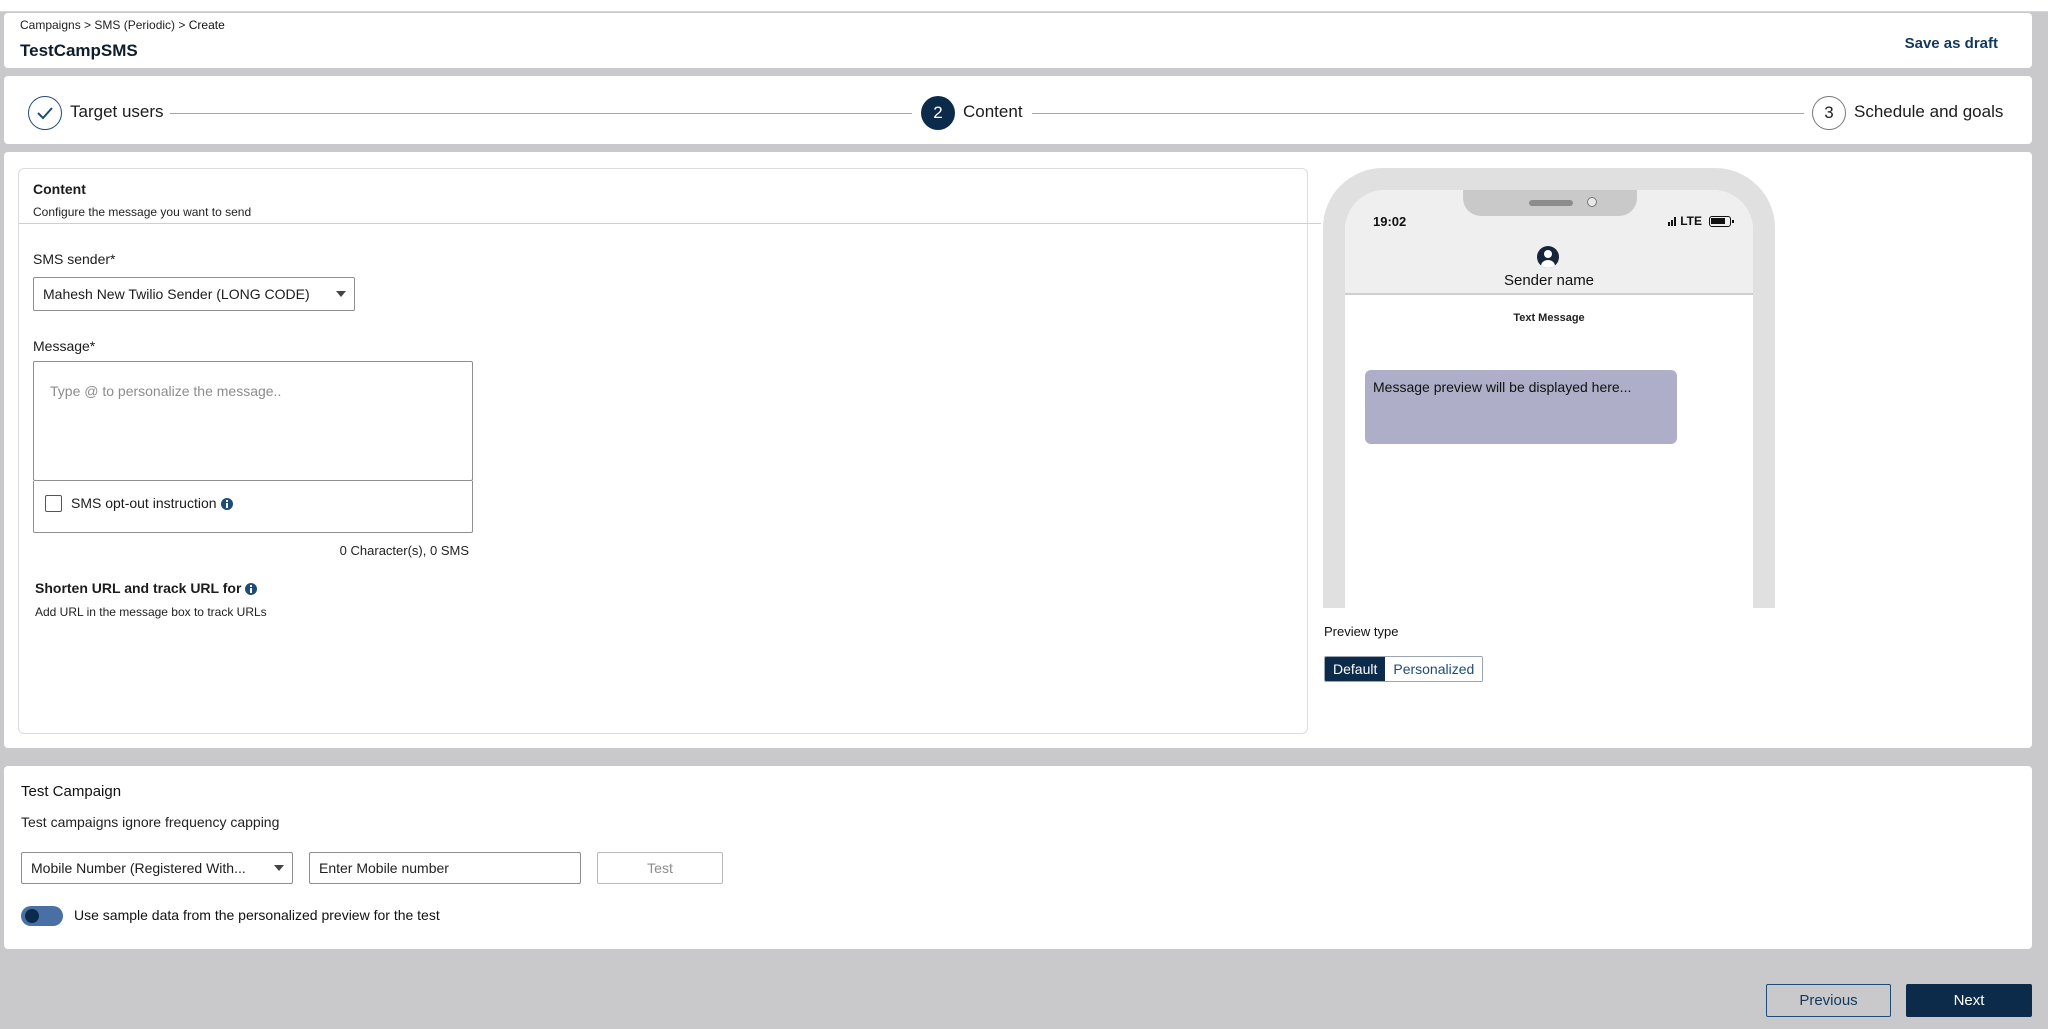  What do you see at coordinates (993, 111) in the screenshot?
I see `step-content: Content` at bounding box center [993, 111].